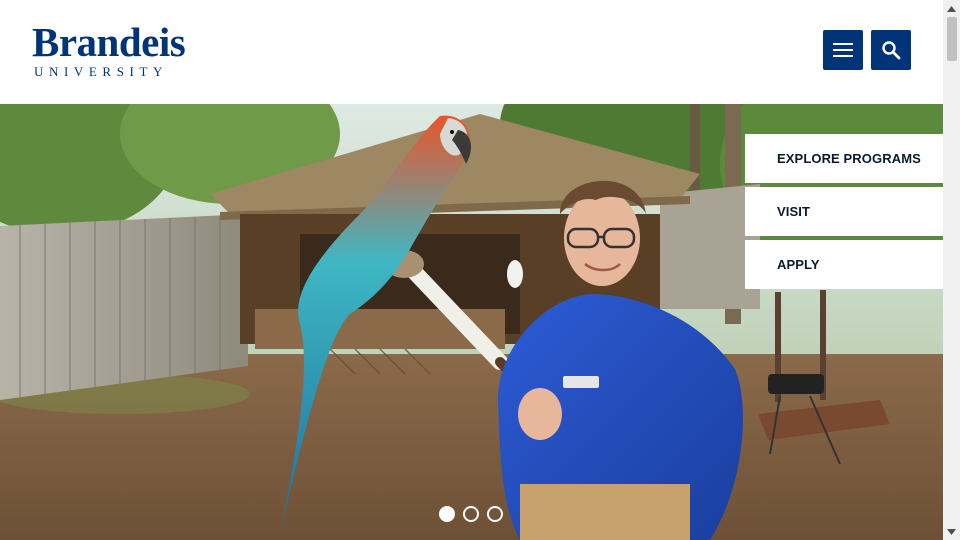 This screenshot has width=960, height=540. I want to click on visit-link: VISIT, so click(844, 211).